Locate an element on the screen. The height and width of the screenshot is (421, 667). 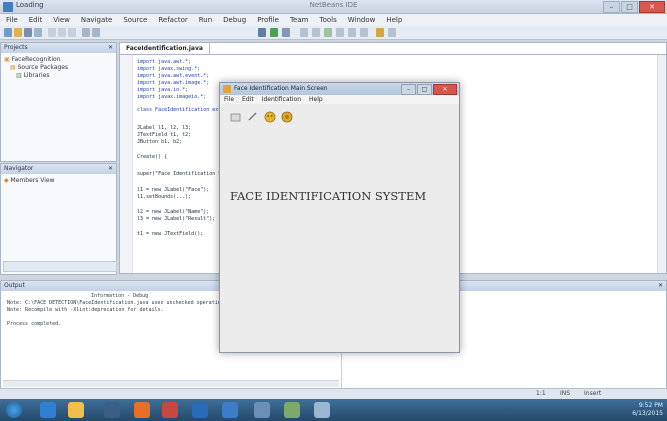
status-mode: INS is located at coordinates (565, 393).